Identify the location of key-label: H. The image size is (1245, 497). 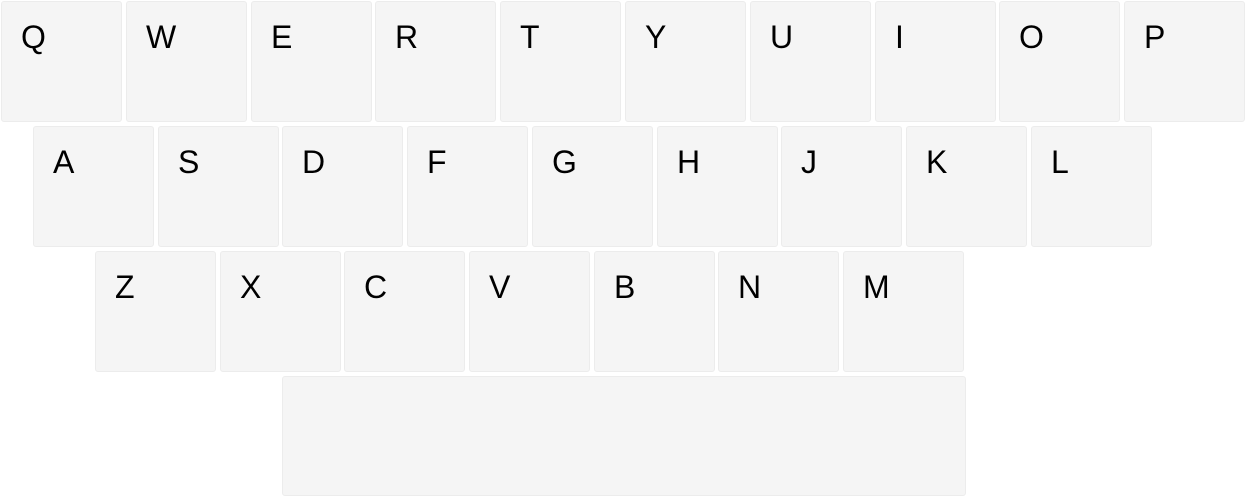
(689, 162).